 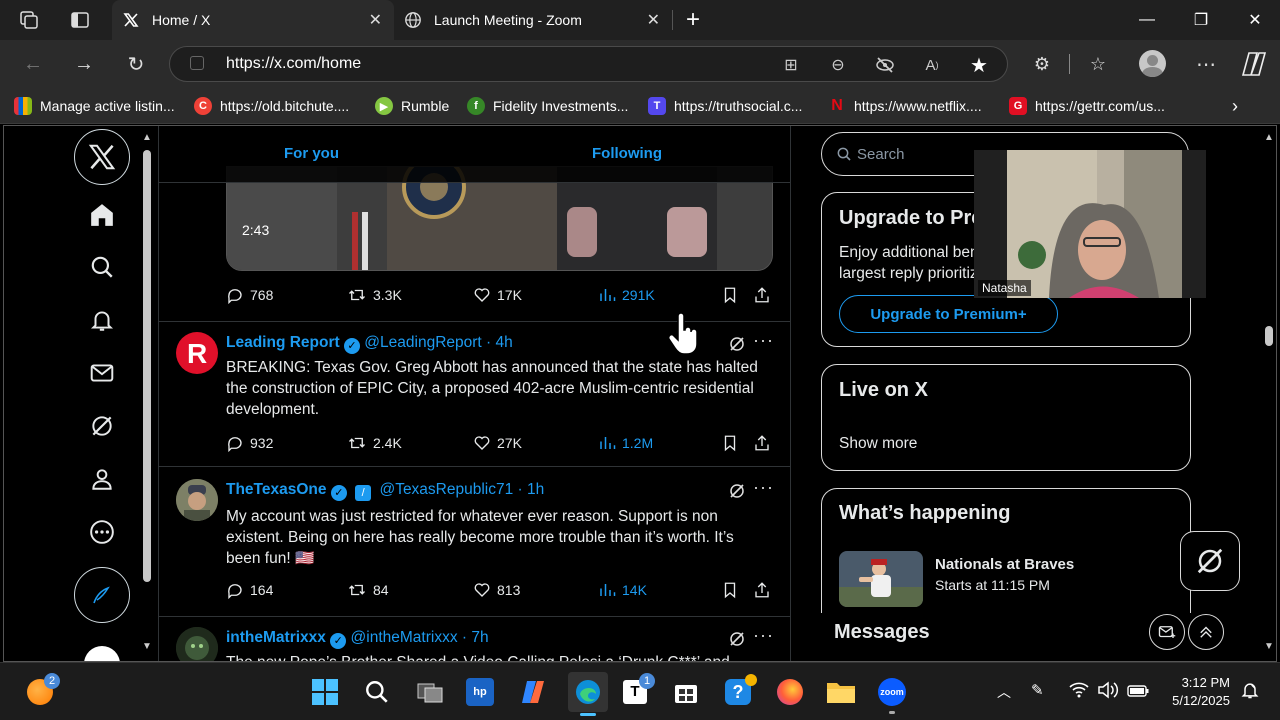 I want to click on upgrade-premium-button: Upgrade to Premium+, so click(x=948, y=314).